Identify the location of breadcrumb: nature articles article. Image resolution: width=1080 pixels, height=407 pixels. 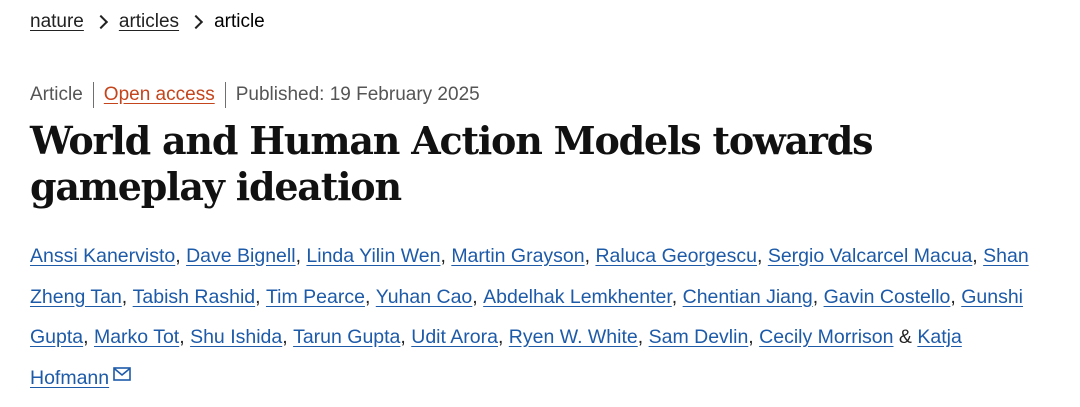
(147, 22).